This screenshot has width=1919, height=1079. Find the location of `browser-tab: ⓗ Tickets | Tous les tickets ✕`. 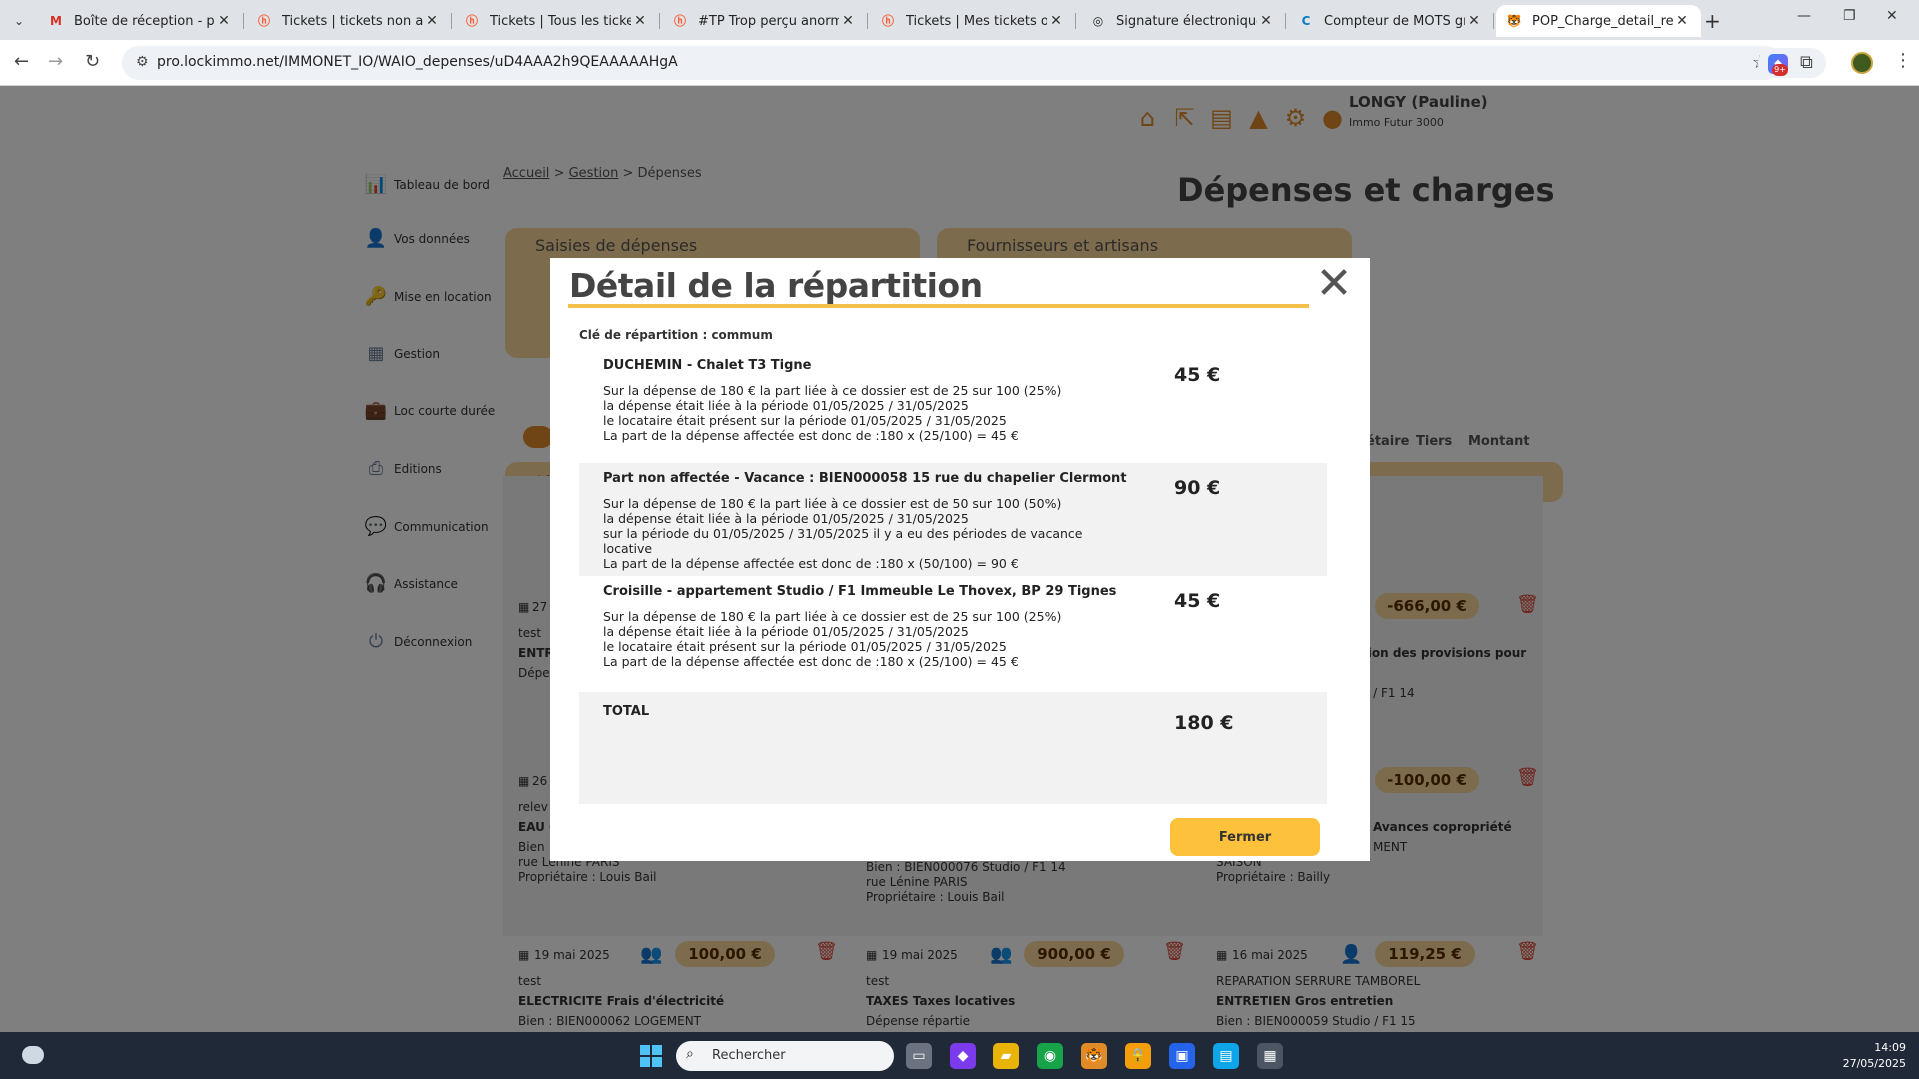

browser-tab: ⓗ Tickets | Tous les tickets ✕ is located at coordinates (557, 21).